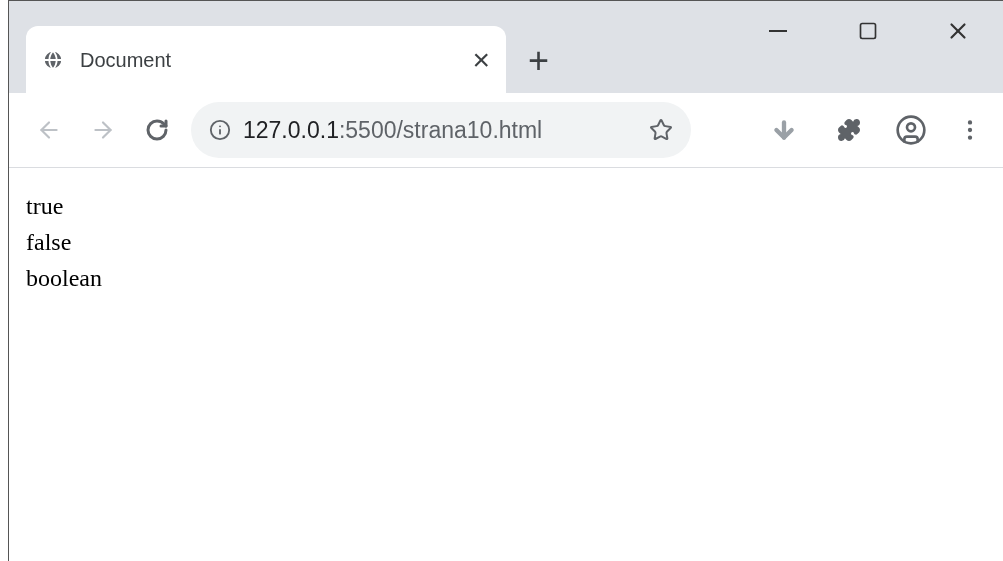  Describe the element at coordinates (778, 31) in the screenshot. I see `minimize-icon` at that location.